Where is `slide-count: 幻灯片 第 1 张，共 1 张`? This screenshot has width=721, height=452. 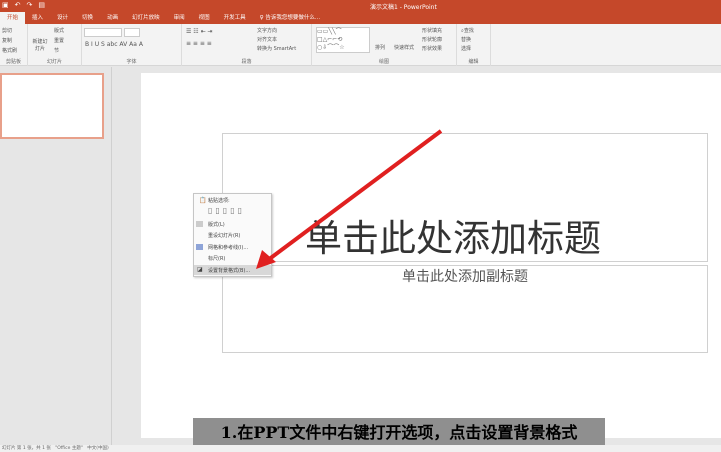 slide-count: 幻灯片 第 1 张，共 1 张 is located at coordinates (26, 448).